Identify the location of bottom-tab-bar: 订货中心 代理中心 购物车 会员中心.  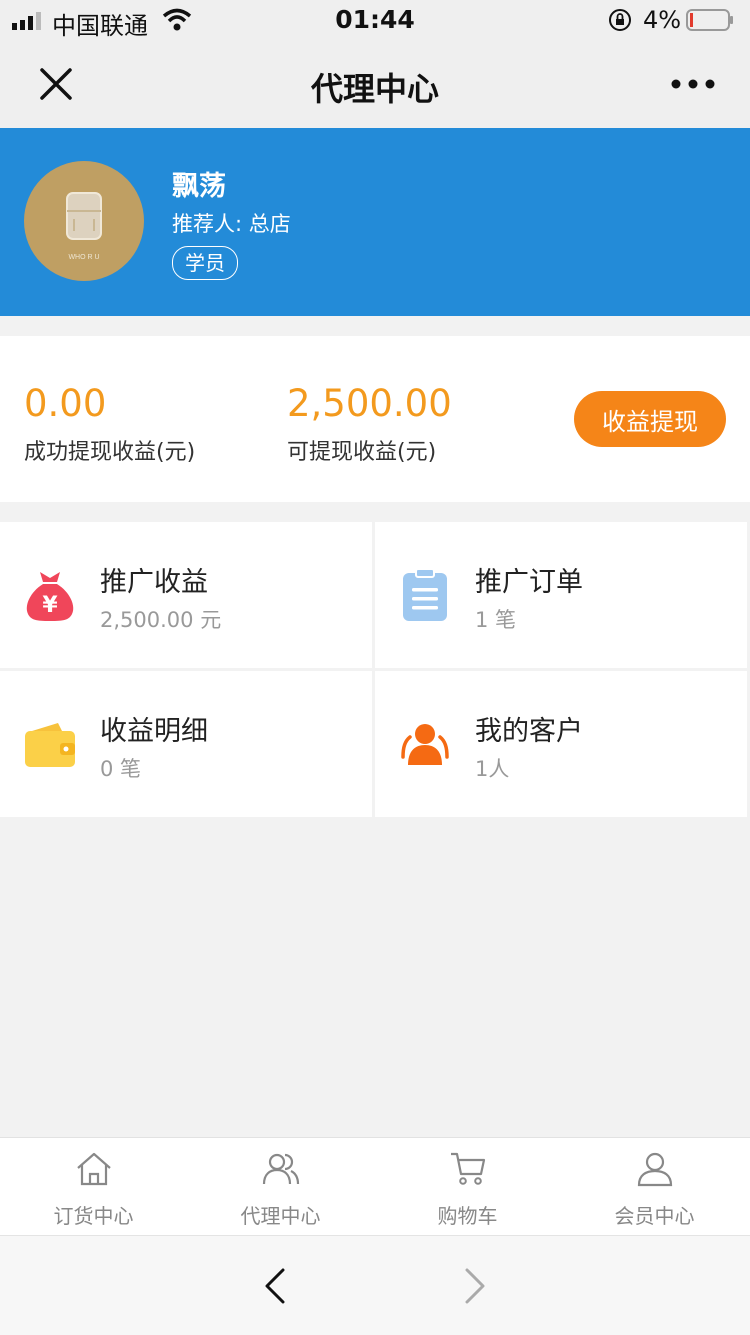
(375, 1186).